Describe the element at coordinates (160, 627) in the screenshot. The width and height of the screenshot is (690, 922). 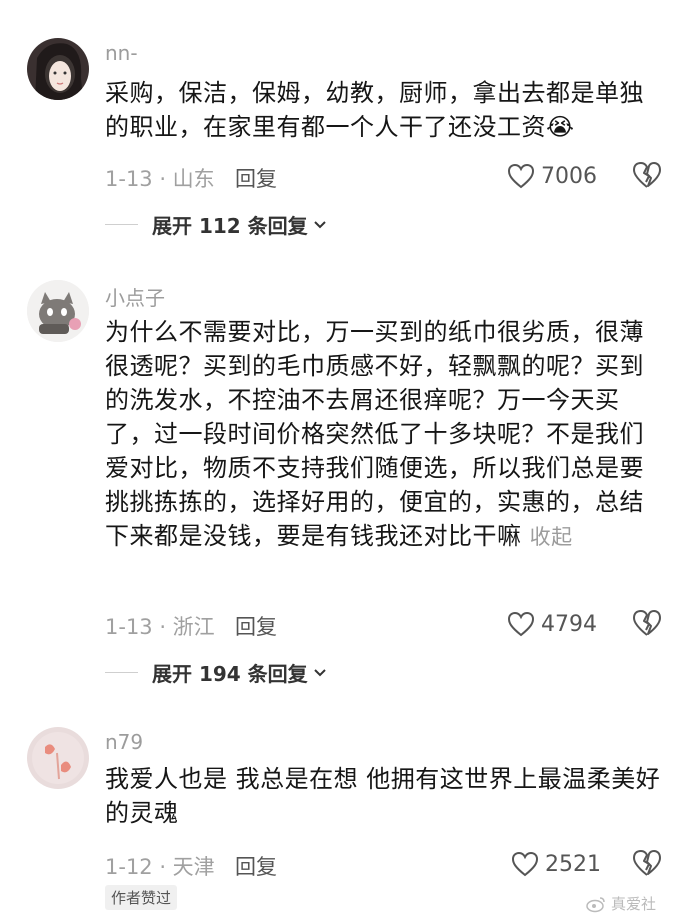
I see `date-location: 1-13 · 浙江` at that location.